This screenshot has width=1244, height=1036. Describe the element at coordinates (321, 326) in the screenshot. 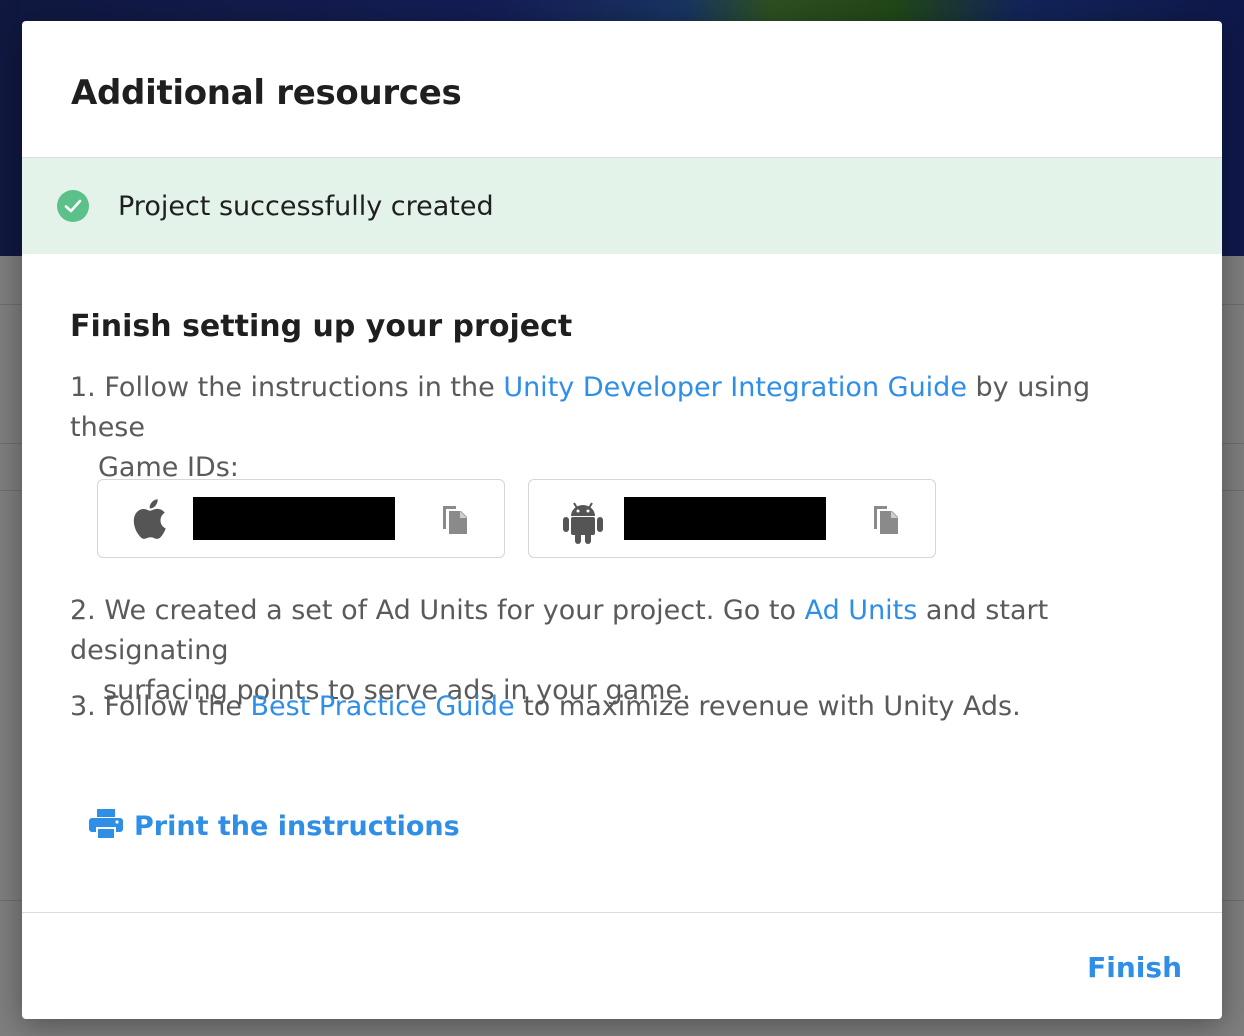

I see `section-title: Finish setting up your project` at that location.